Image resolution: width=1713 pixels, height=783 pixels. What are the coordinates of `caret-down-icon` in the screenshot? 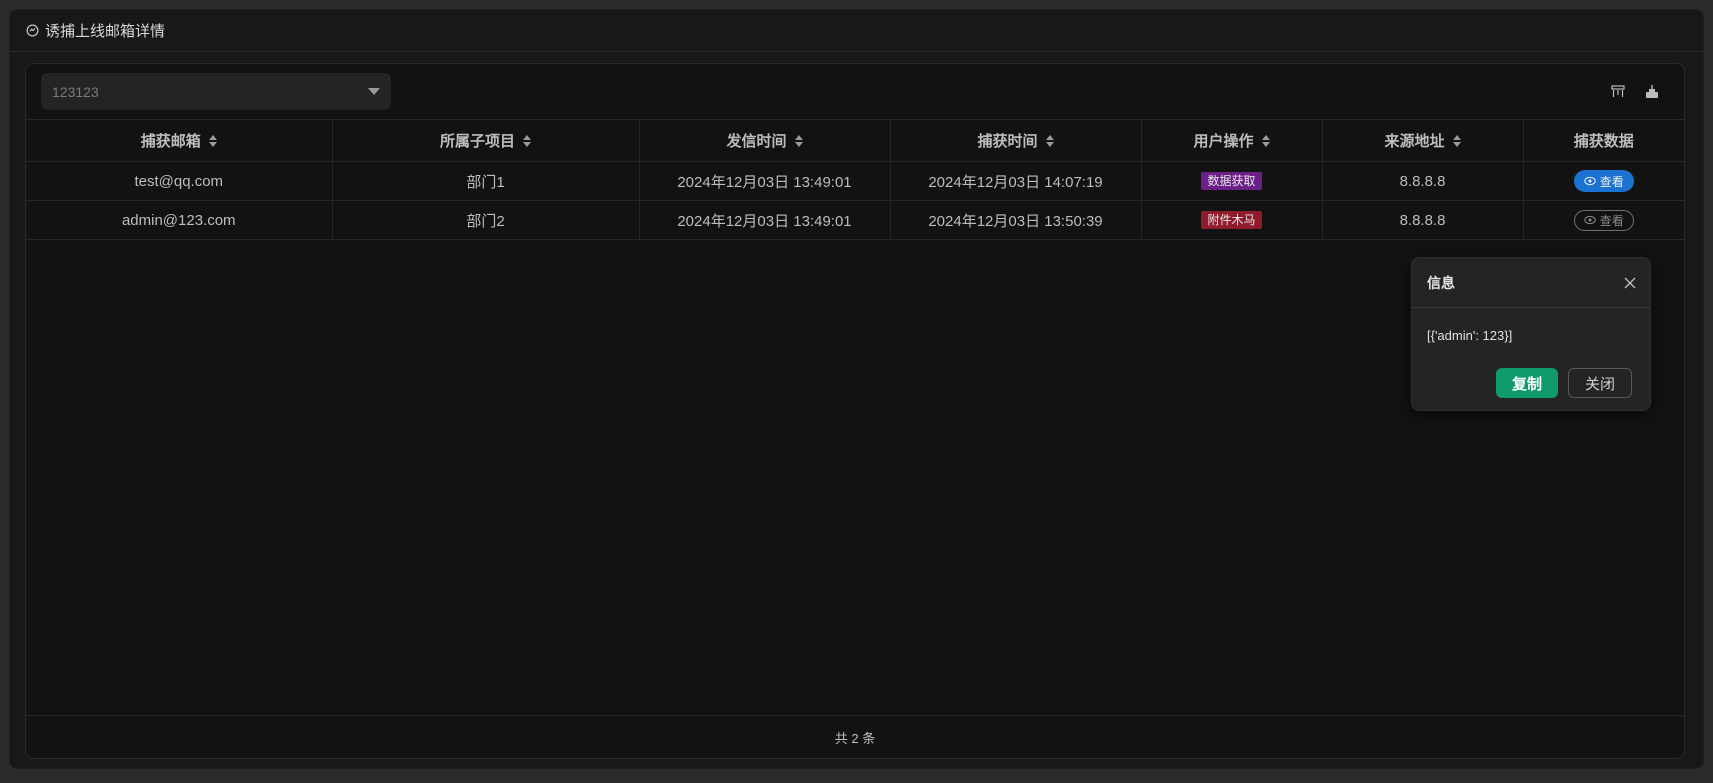 It's located at (374, 91).